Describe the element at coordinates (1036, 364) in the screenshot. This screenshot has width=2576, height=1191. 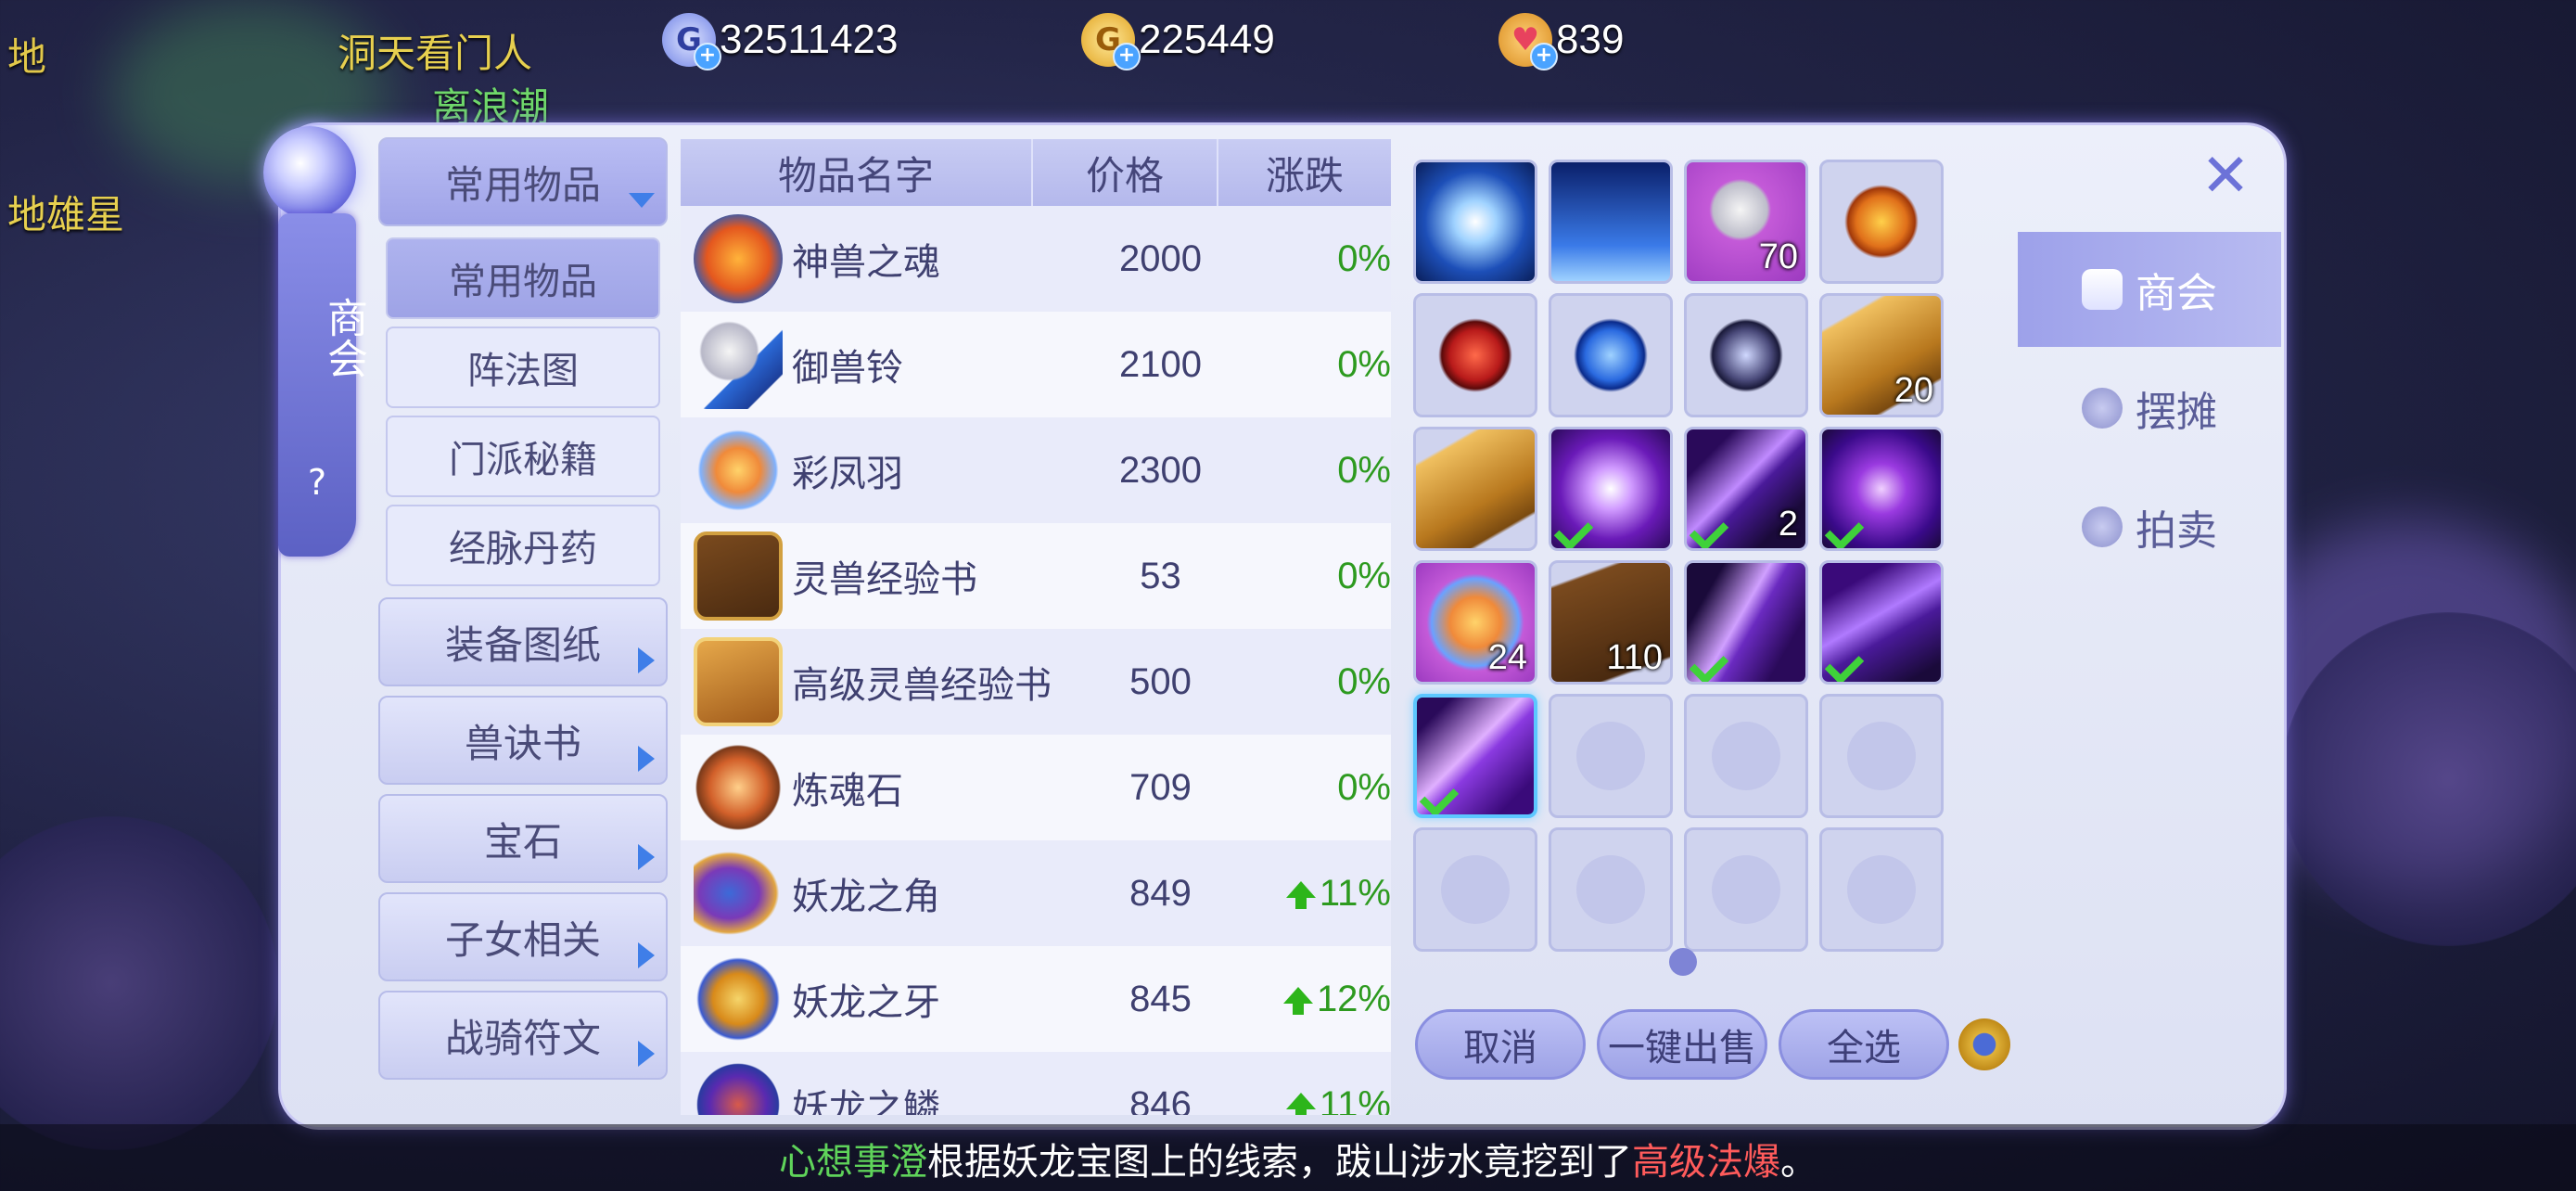
I see `table-row: 御兽铃 2100 0%` at that location.